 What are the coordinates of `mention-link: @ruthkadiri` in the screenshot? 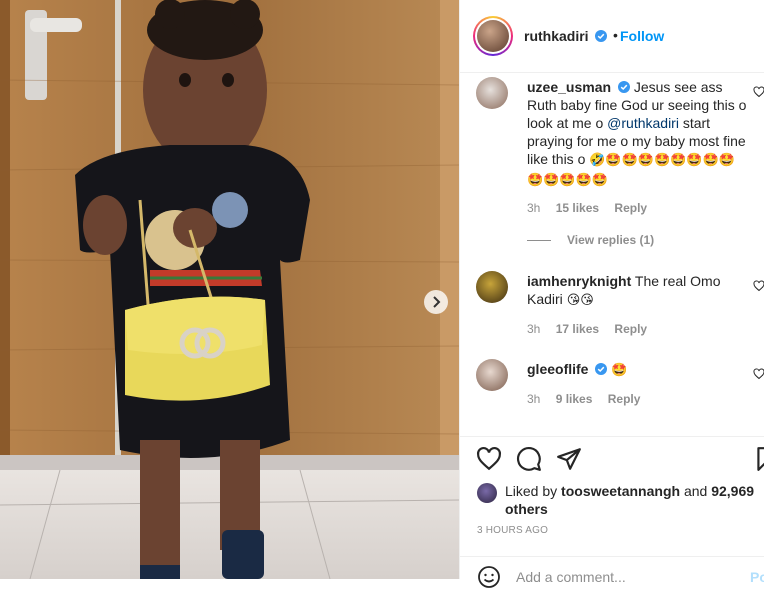 It's located at (643, 123).